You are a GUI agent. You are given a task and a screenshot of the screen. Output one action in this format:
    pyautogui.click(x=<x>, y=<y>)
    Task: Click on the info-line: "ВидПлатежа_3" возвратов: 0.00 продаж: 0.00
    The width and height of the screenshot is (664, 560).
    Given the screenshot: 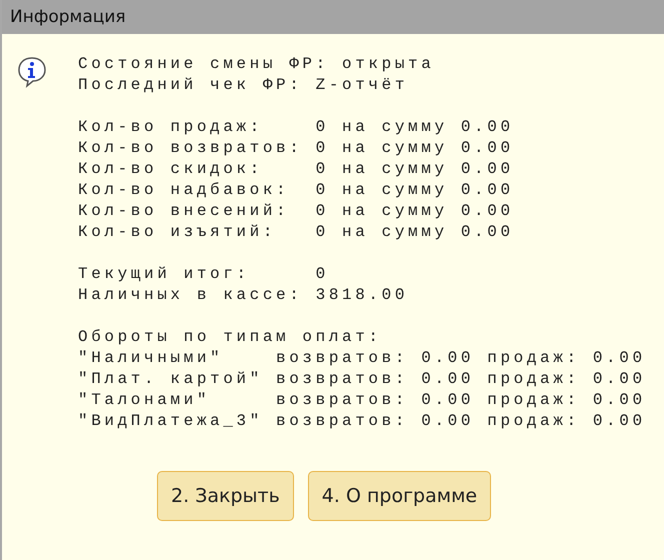 What is the action you would take?
    pyautogui.click(x=362, y=421)
    